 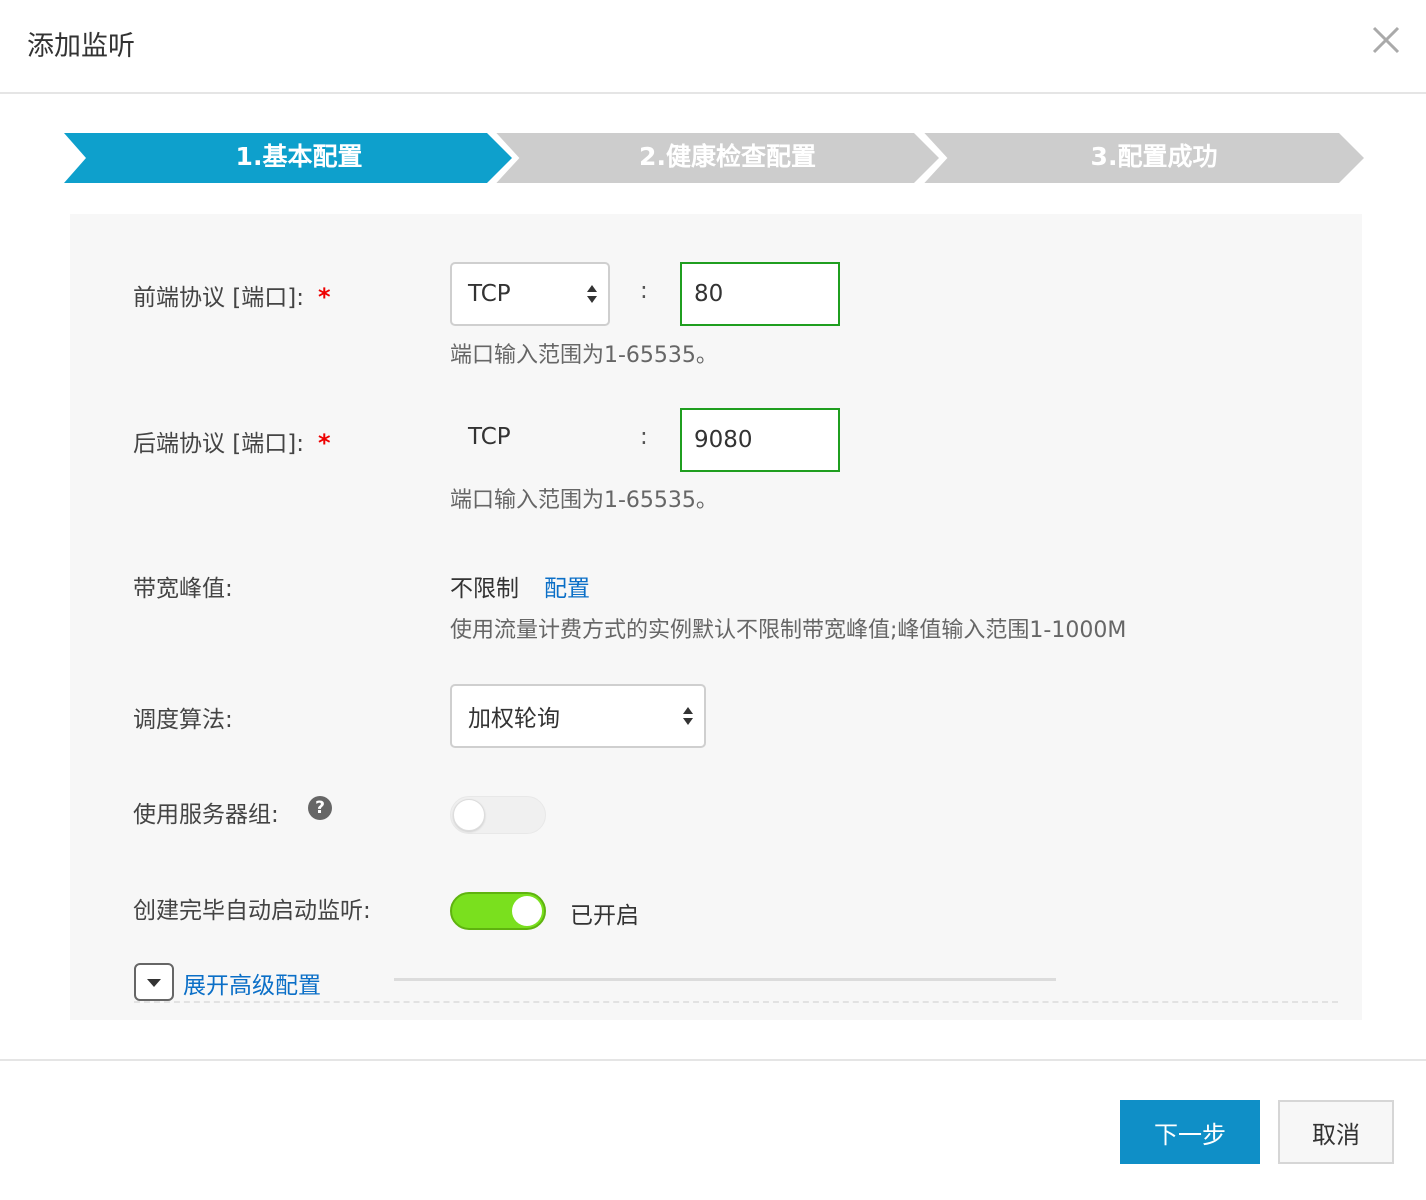 What do you see at coordinates (81, 46) in the screenshot?
I see `dialog-title: 添加监听` at bounding box center [81, 46].